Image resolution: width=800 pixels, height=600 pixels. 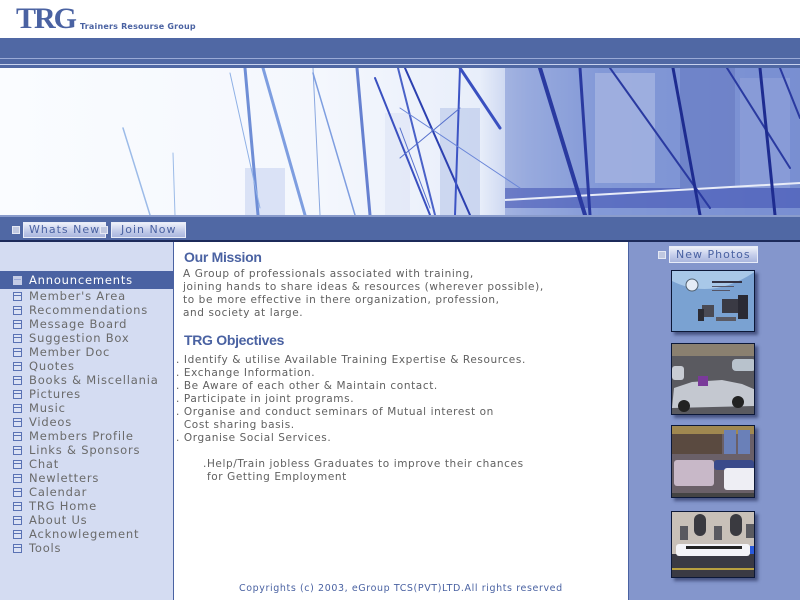 I want to click on sidebar-item-music: Music, so click(x=86, y=408).